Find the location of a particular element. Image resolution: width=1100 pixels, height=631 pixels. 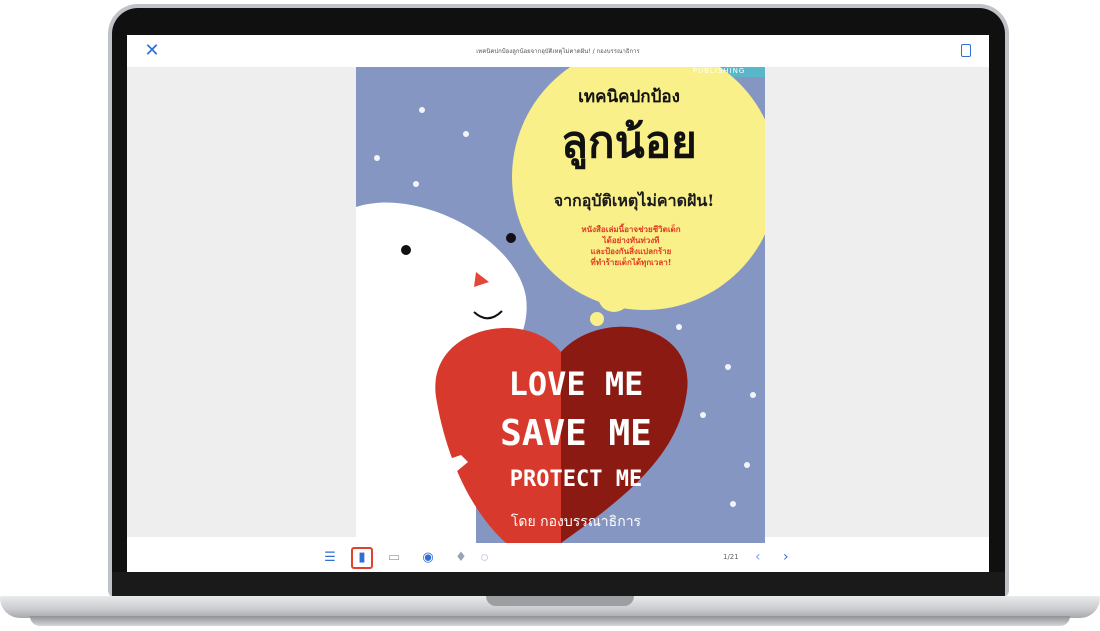

blurb-line: และป้องกันสิ่งแปลกร้าย is located at coordinates (631, 251).